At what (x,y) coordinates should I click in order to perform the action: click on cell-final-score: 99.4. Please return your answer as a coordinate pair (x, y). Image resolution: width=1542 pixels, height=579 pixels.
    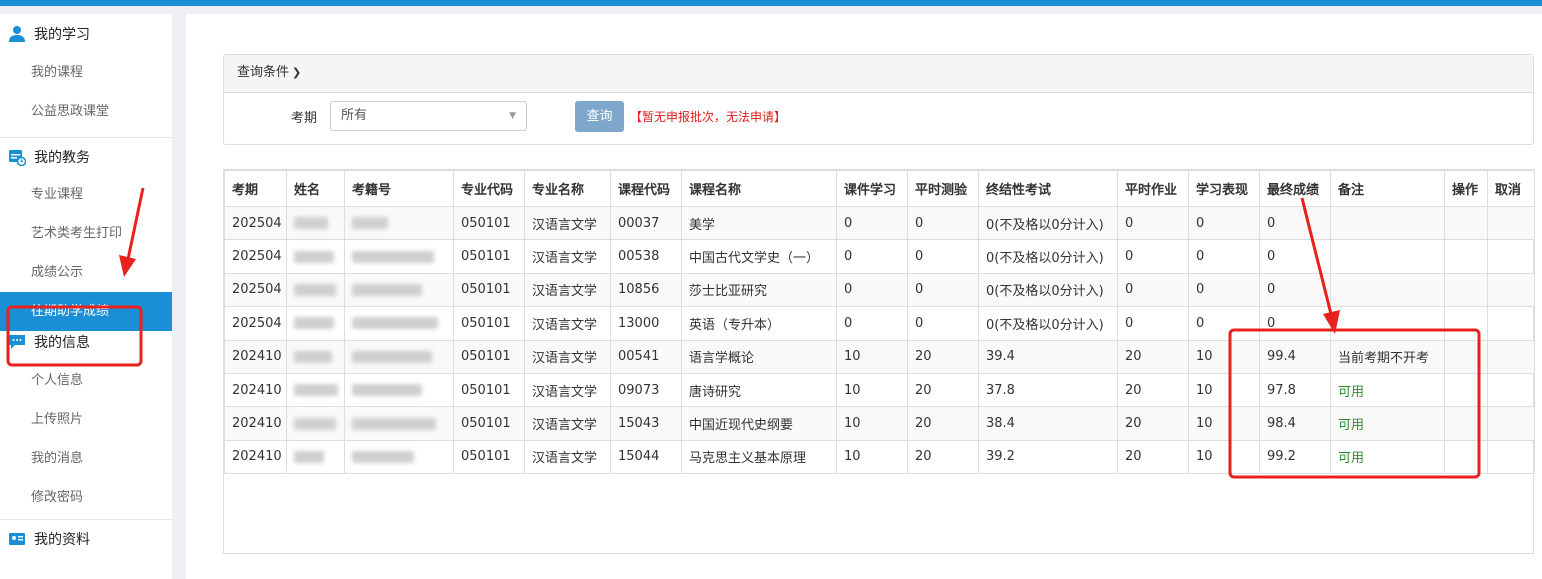
    Looking at the image, I should click on (1295, 356).